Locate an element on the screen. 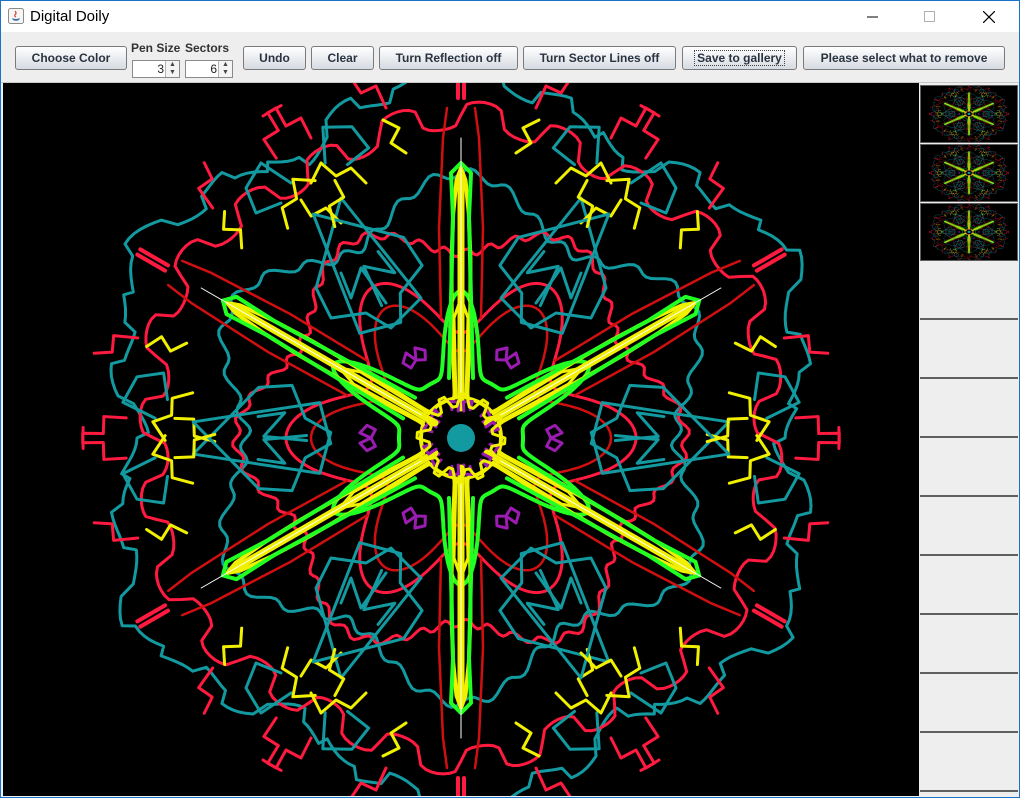  sector-lines-toggle-button: Turn Sector Lines off is located at coordinates (599, 58).